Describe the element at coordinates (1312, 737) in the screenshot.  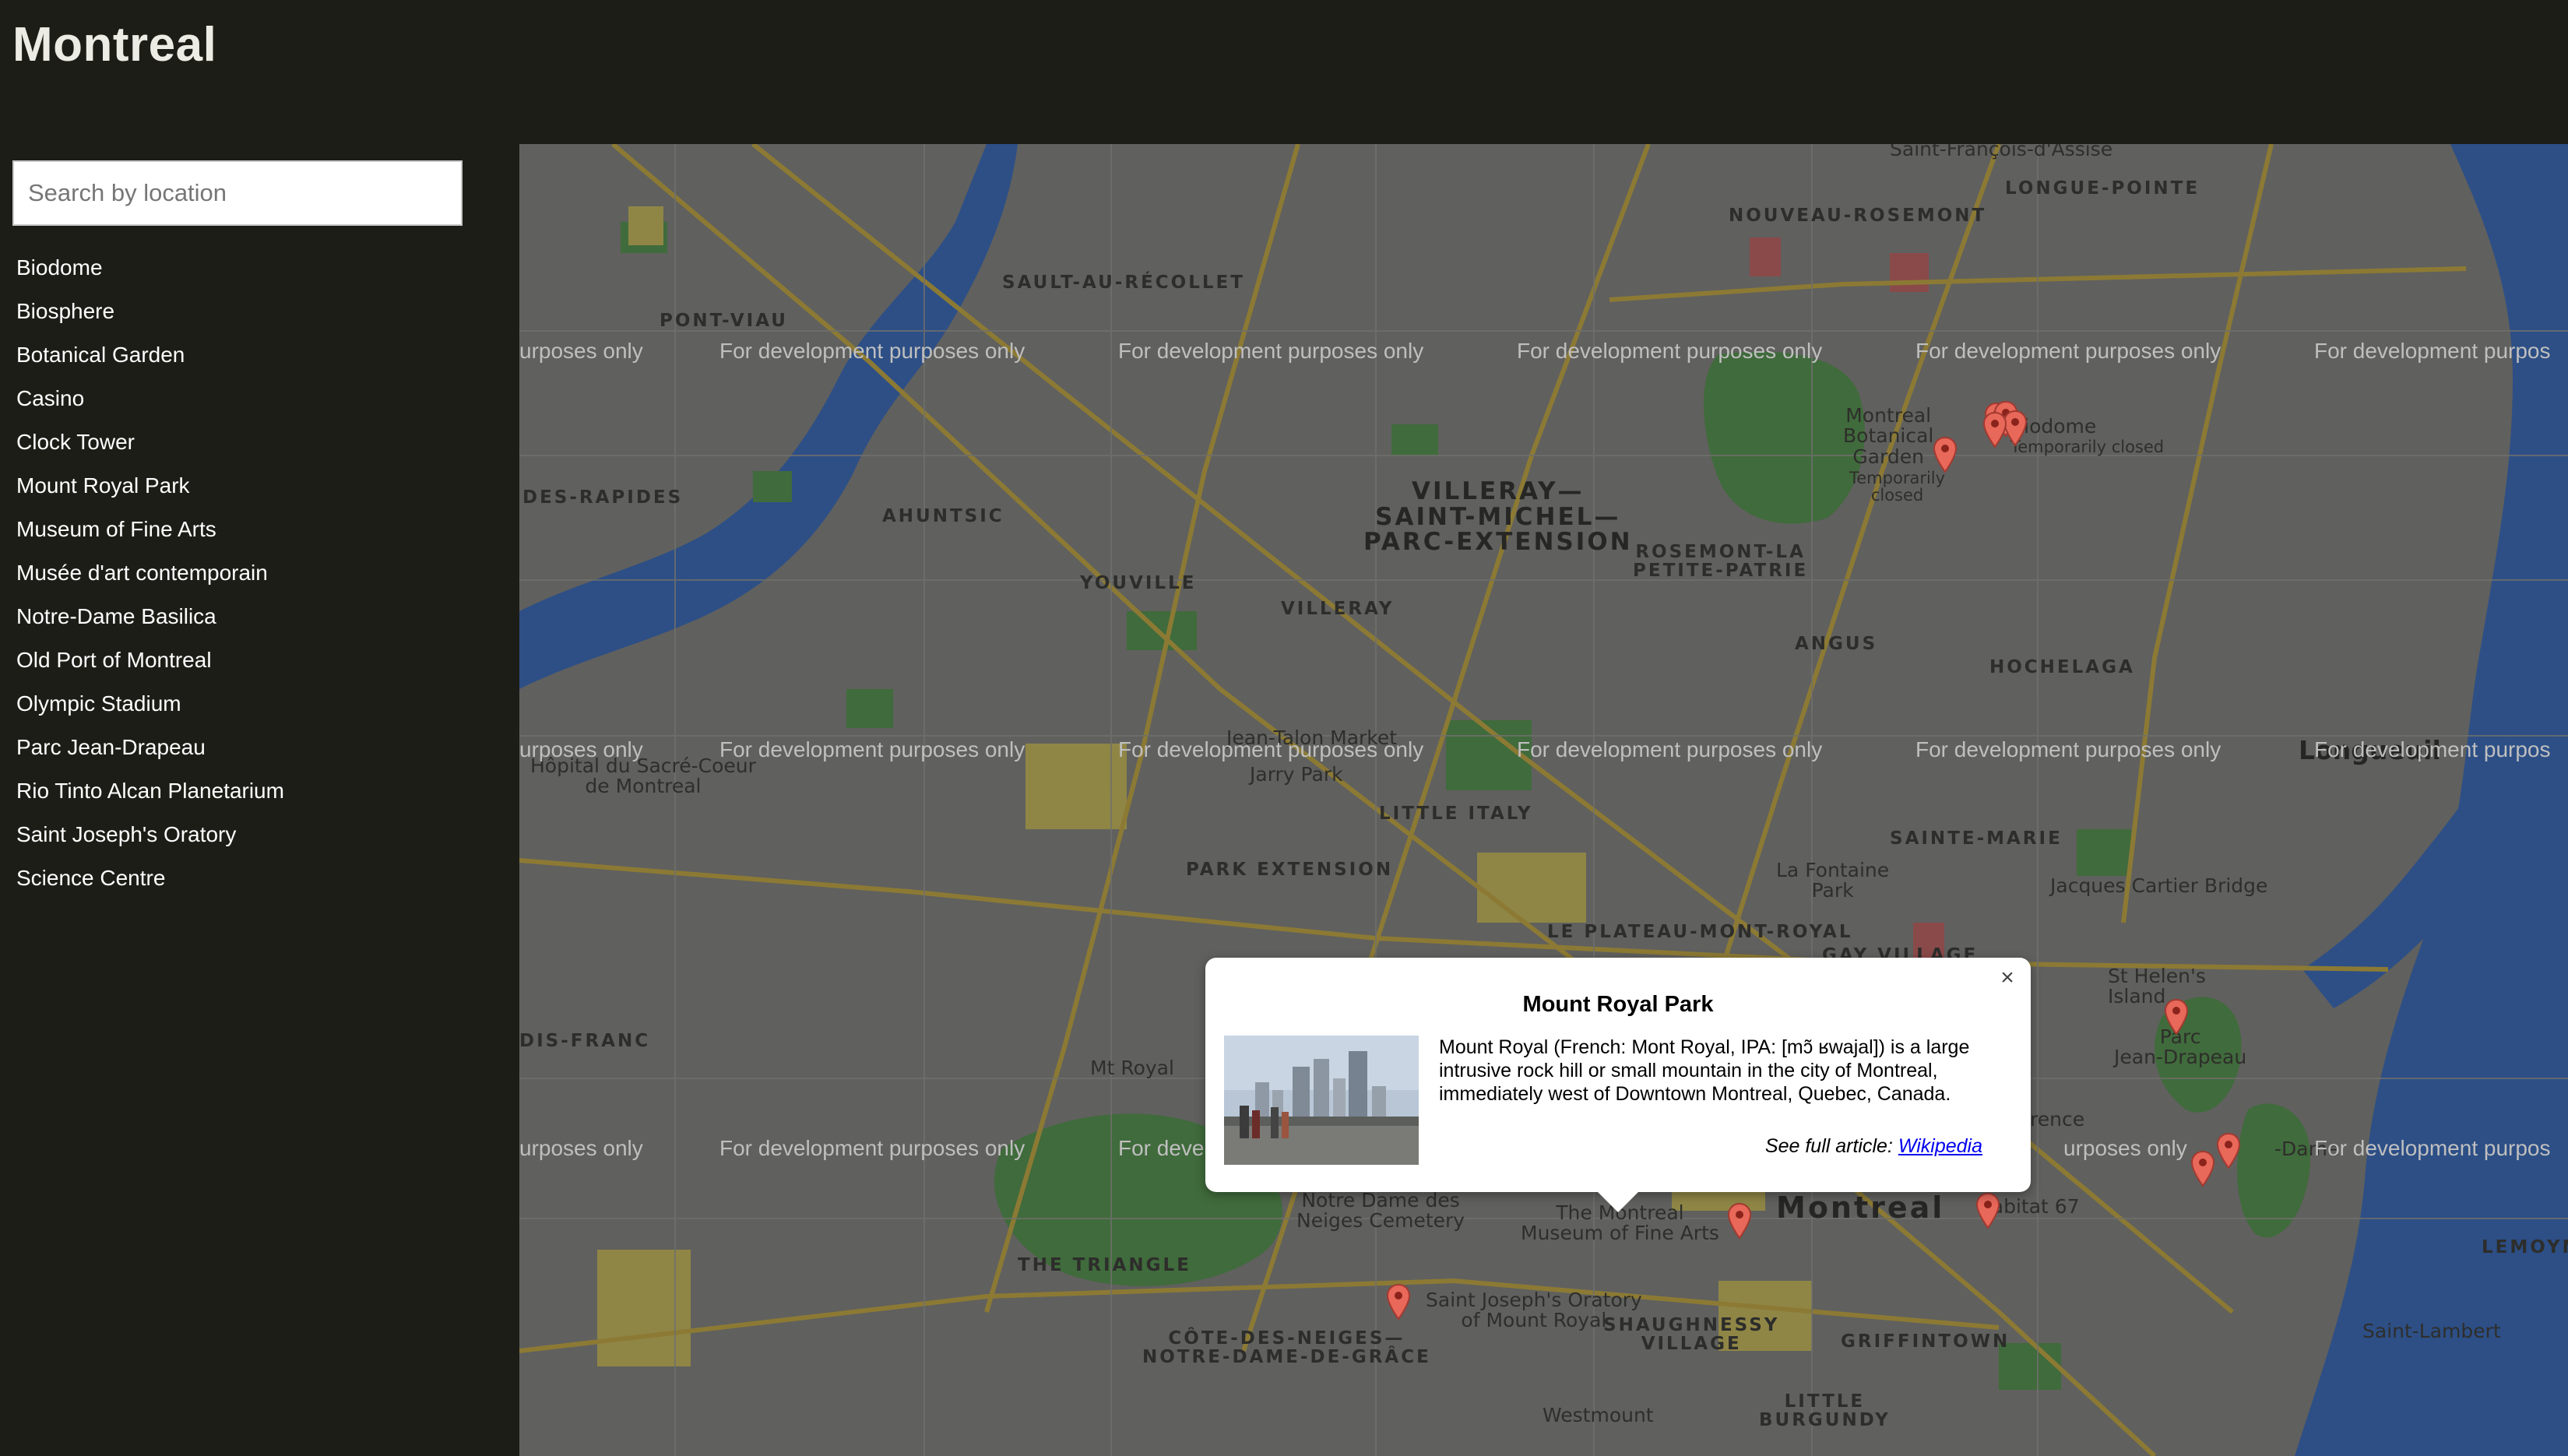
I see `map-label-jean-talon-market: Jean-Talon Market` at that location.